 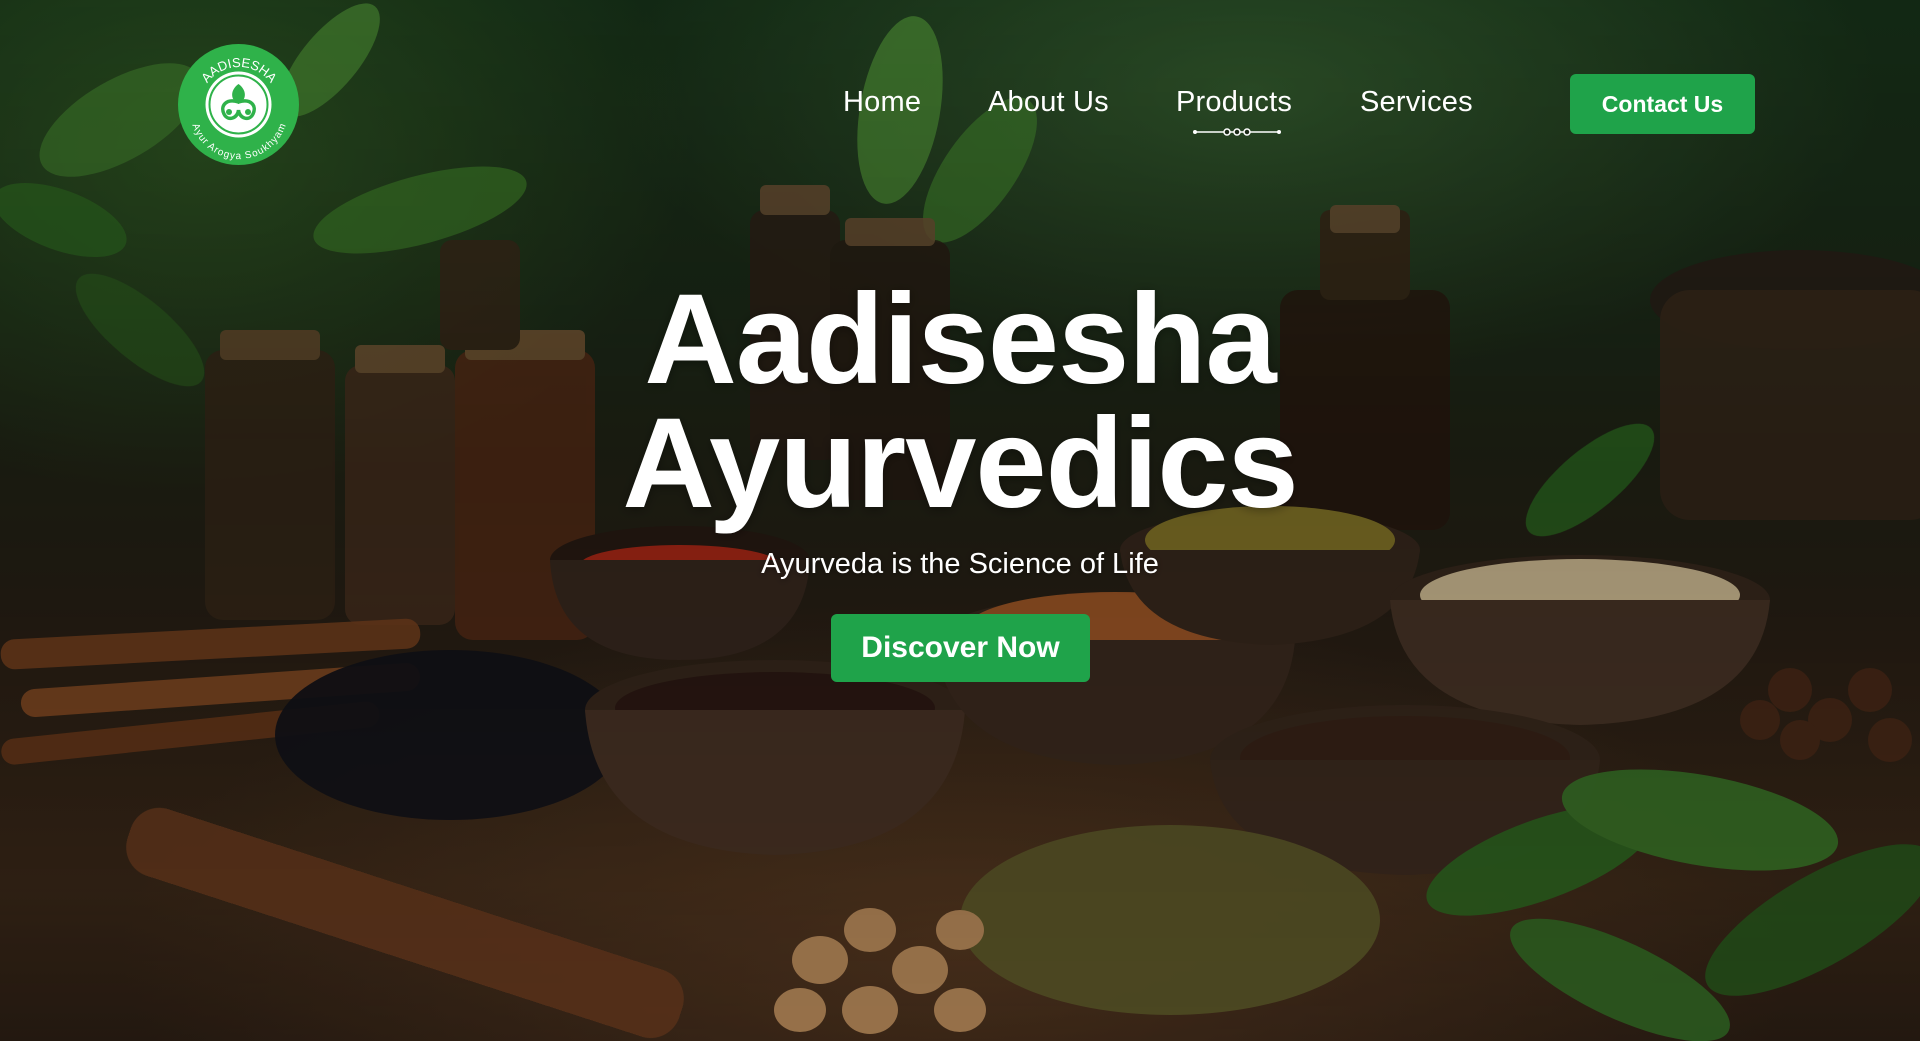 What do you see at coordinates (1416, 102) in the screenshot?
I see `nav-link-services: Services` at bounding box center [1416, 102].